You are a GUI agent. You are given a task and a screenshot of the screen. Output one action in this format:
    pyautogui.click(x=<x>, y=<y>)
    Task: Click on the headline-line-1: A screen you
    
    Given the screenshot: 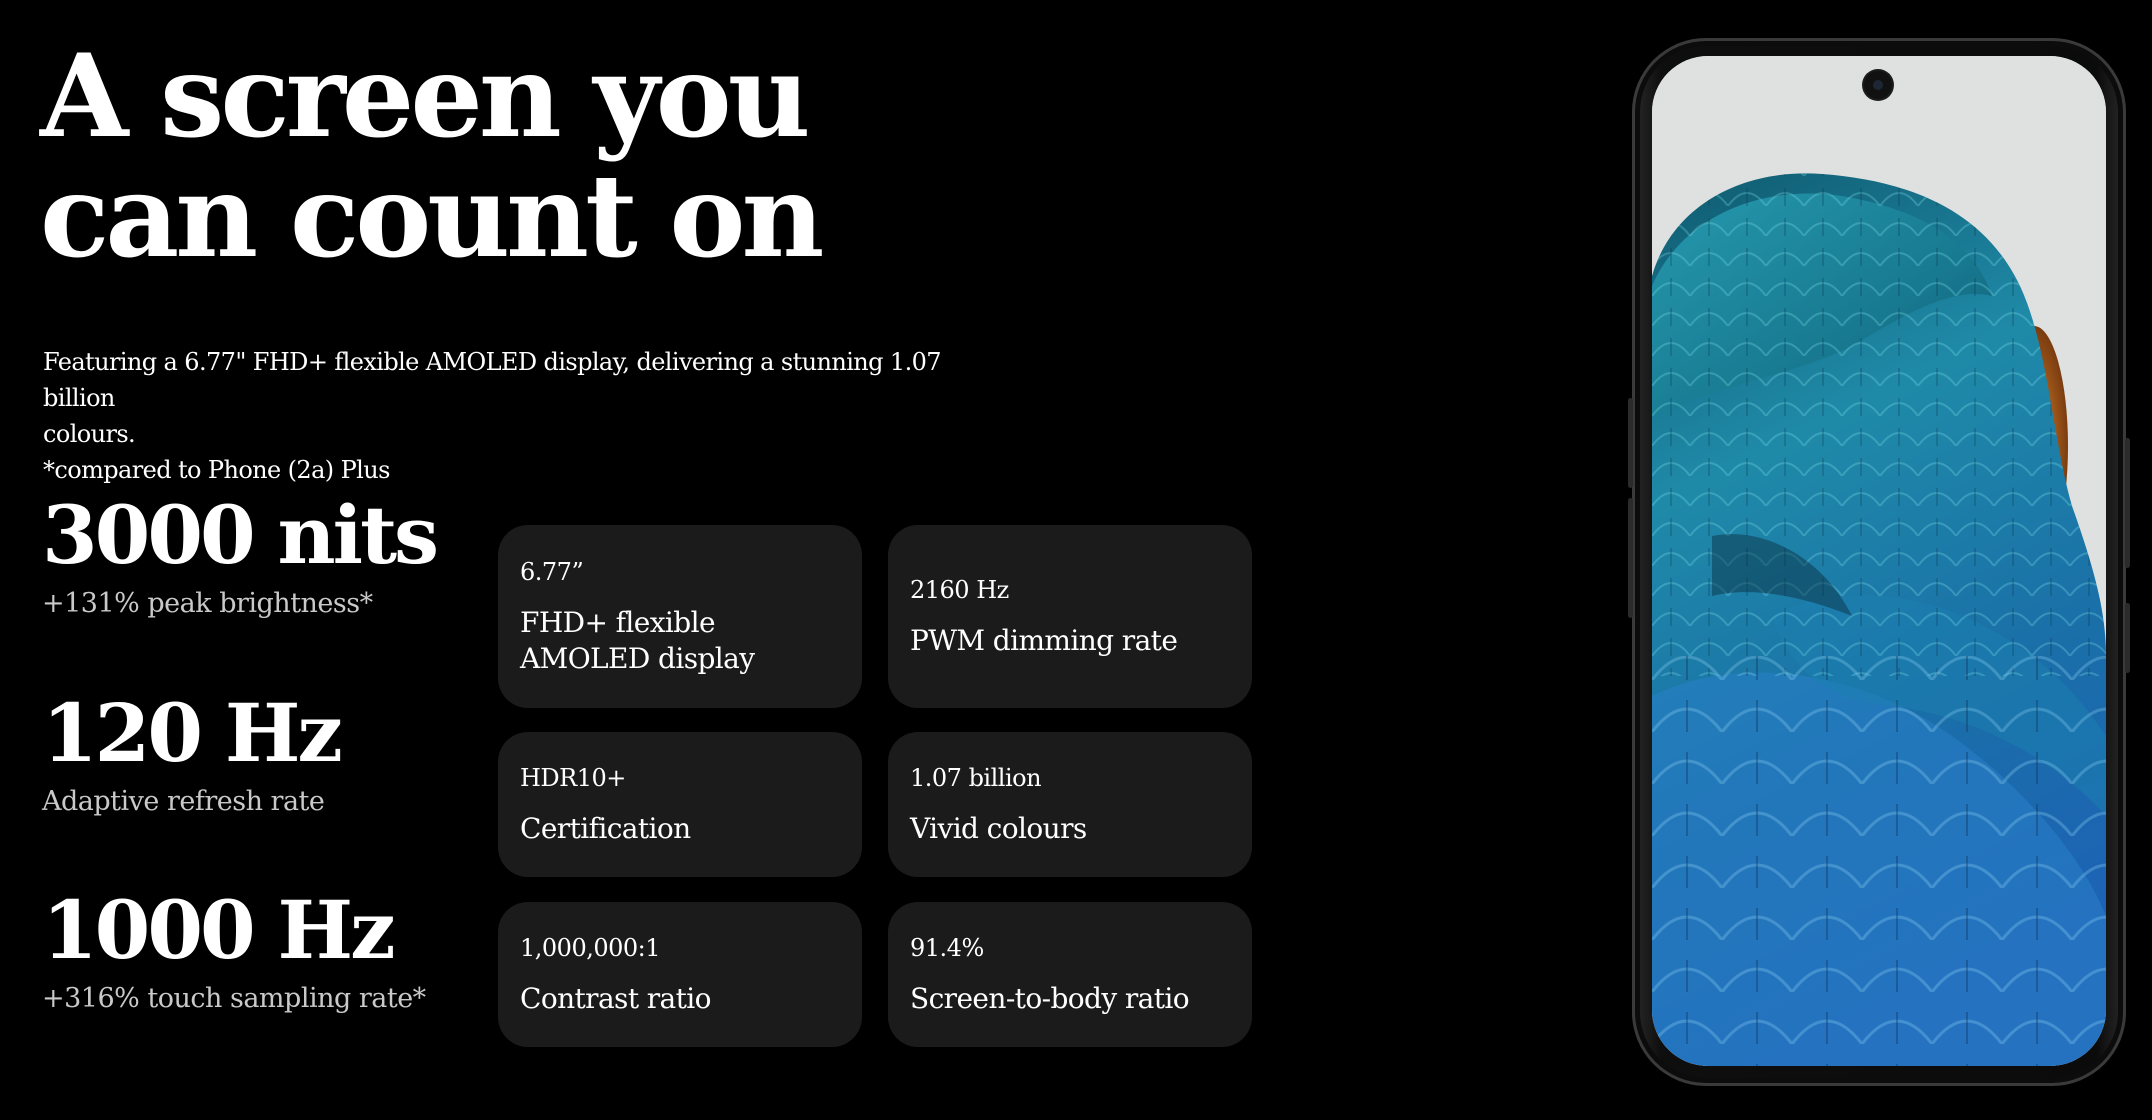 What is the action you would take?
    pyautogui.click(x=425, y=96)
    